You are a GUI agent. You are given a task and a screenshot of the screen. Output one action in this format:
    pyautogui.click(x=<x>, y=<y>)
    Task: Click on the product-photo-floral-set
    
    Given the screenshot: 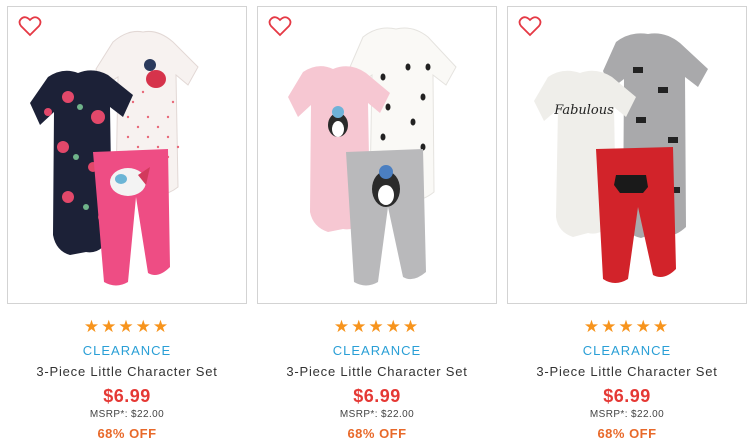 What is the action you would take?
    pyautogui.click(x=114, y=158)
    